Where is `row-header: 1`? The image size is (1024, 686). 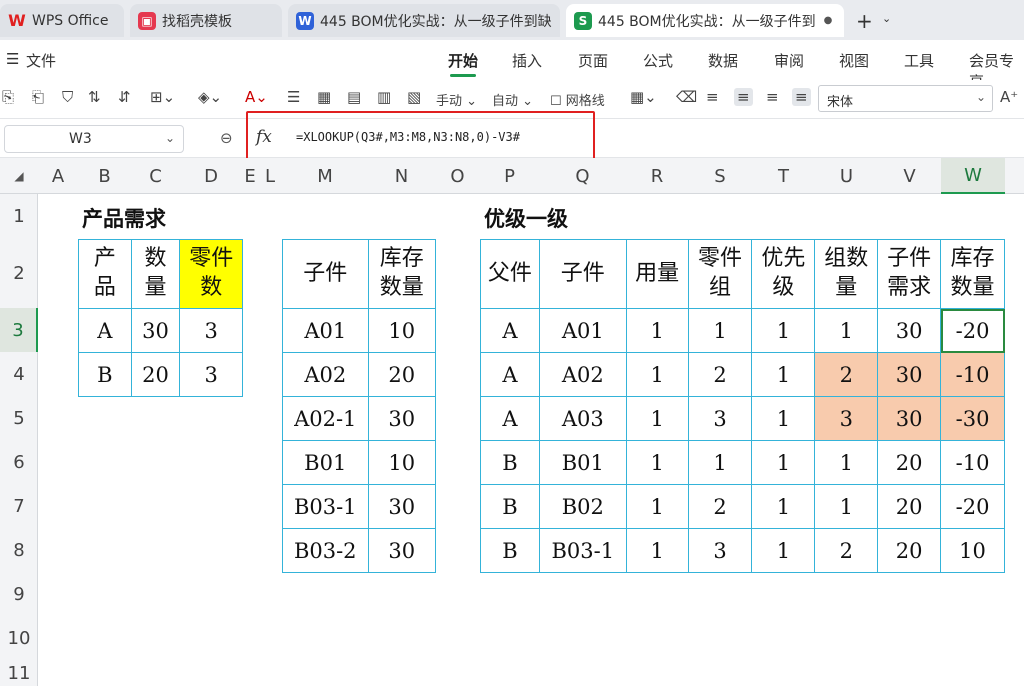 row-header: 1 is located at coordinates (19, 216).